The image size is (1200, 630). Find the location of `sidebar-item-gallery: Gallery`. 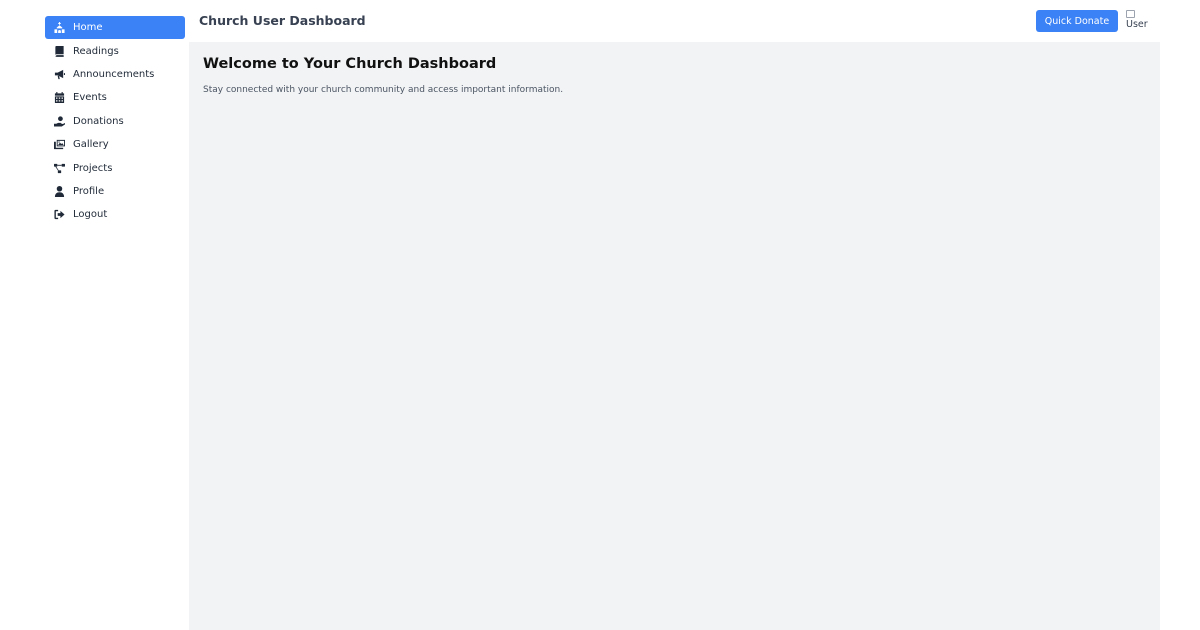

sidebar-item-gallery: Gallery is located at coordinates (115, 144).